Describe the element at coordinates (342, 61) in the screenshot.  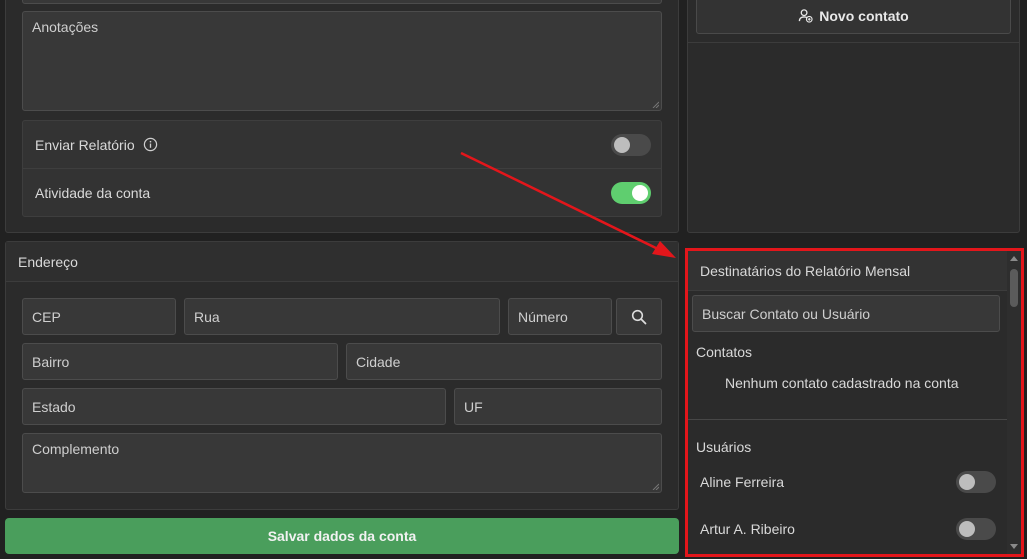
I see `notes-textarea: Anotações` at that location.